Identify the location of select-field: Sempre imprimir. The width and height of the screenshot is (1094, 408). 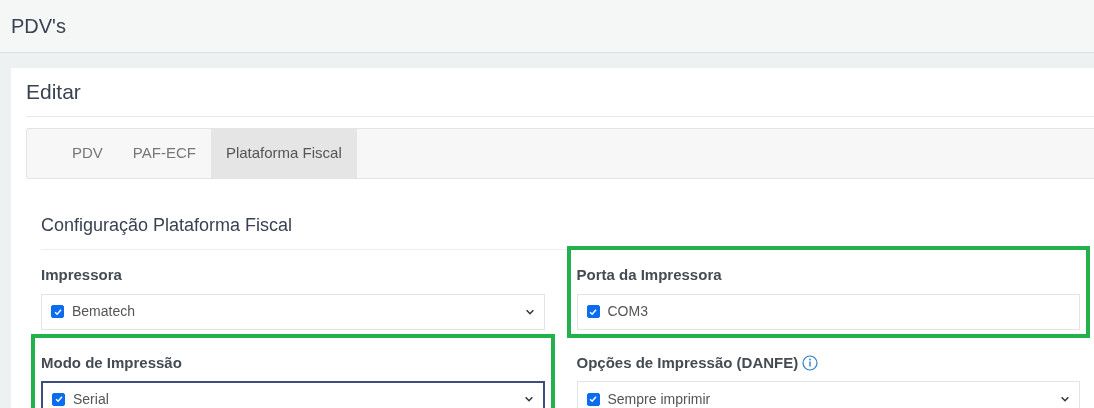
(828, 394).